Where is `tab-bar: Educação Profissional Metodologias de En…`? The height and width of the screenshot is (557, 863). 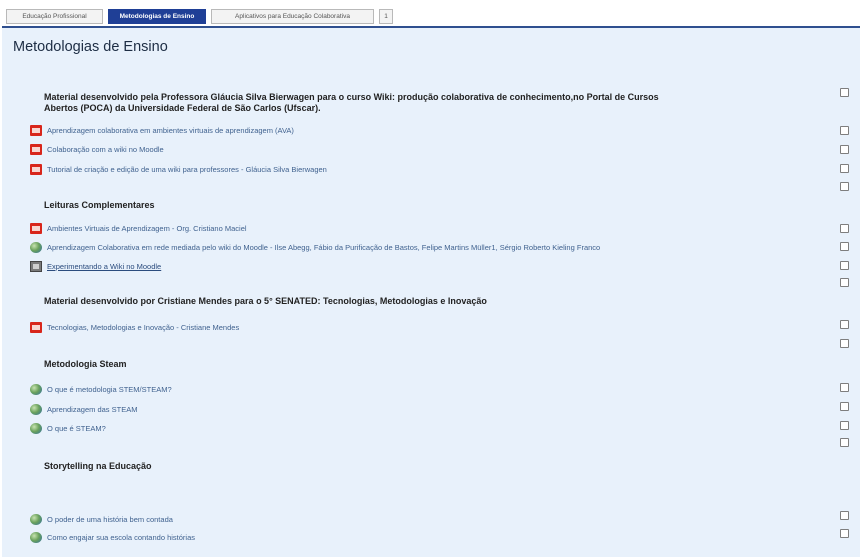 tab-bar: Educação Profissional Metodologias de En… is located at coordinates (431, 13).